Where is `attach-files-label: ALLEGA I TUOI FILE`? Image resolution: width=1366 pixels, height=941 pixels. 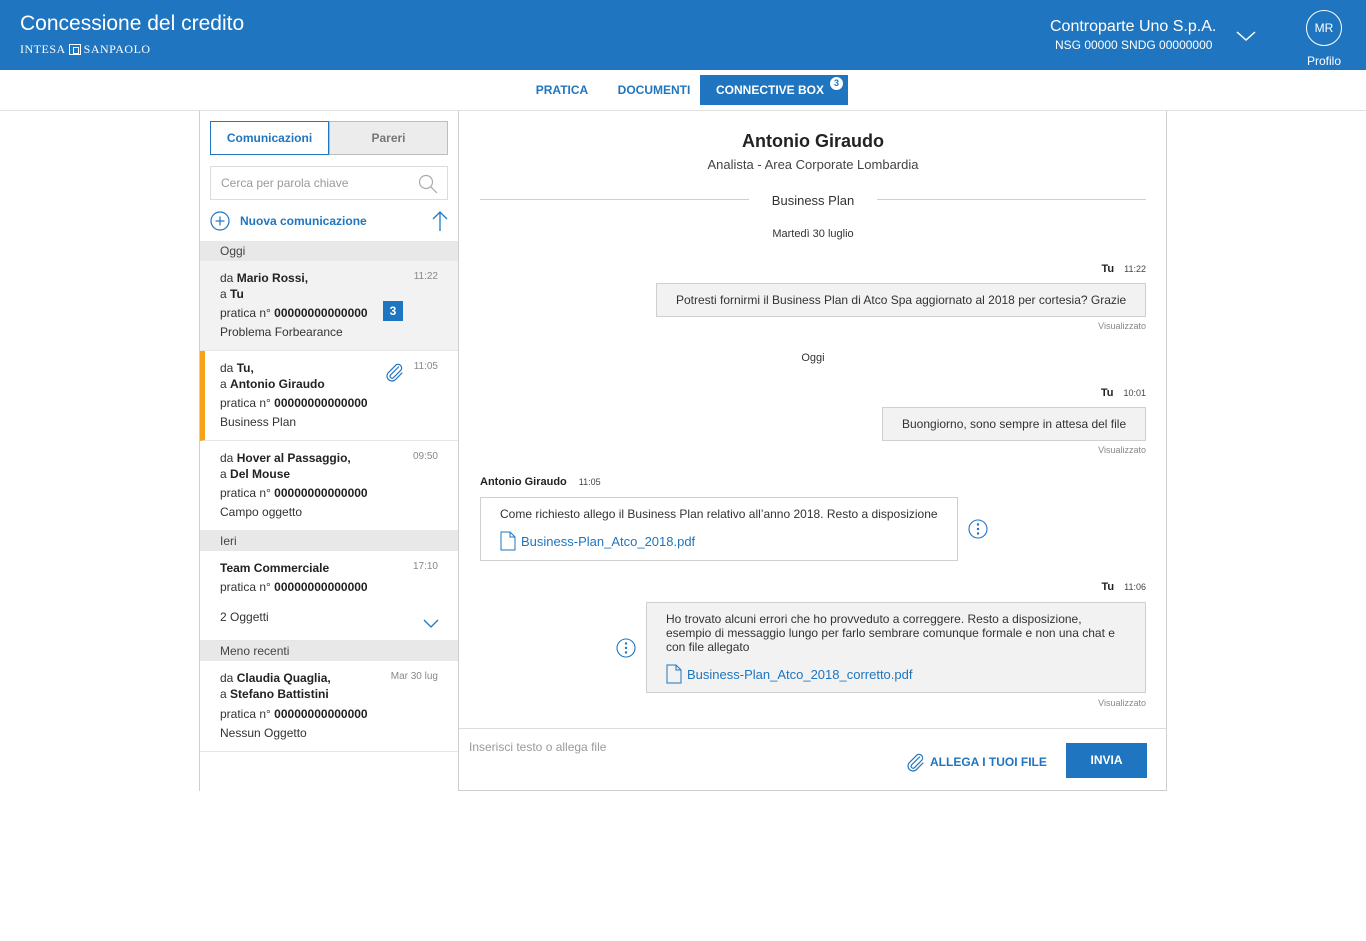 attach-files-label: ALLEGA I TUOI FILE is located at coordinates (988, 762).